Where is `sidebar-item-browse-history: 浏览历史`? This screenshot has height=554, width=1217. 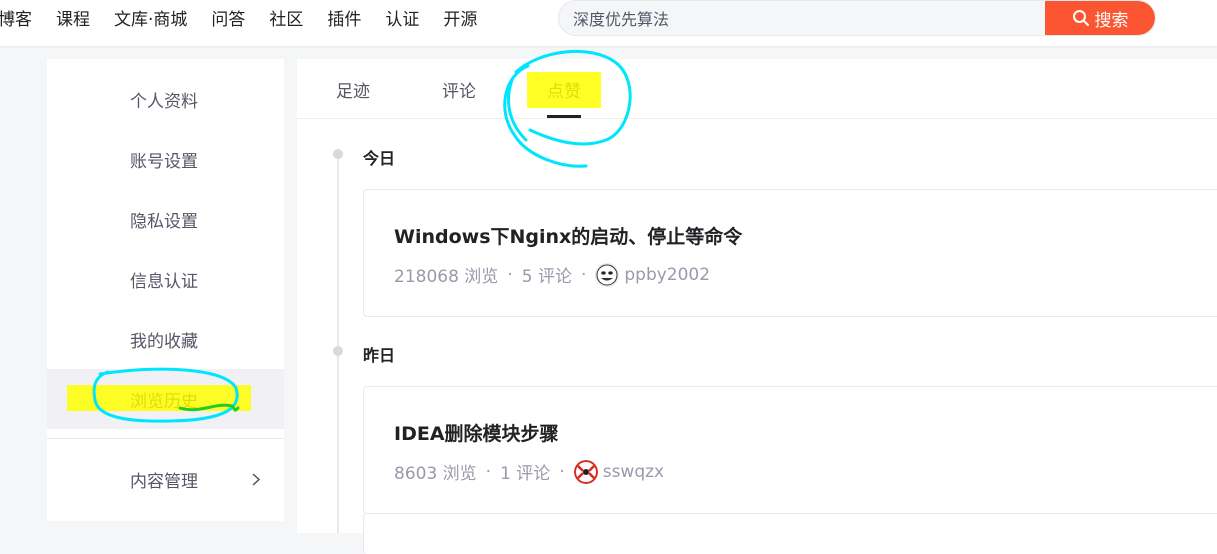
sidebar-item-browse-history: 浏览历史 is located at coordinates (165, 399).